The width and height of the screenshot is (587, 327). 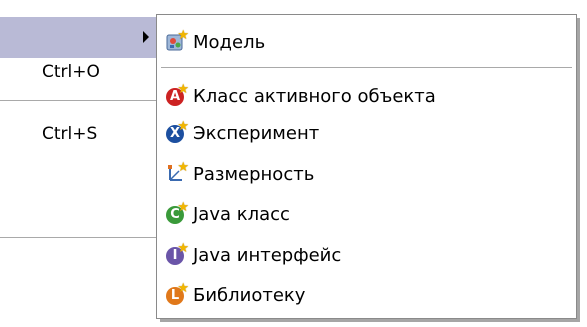 What do you see at coordinates (146, 37) in the screenshot?
I see `submenu-arrow-icon` at bounding box center [146, 37].